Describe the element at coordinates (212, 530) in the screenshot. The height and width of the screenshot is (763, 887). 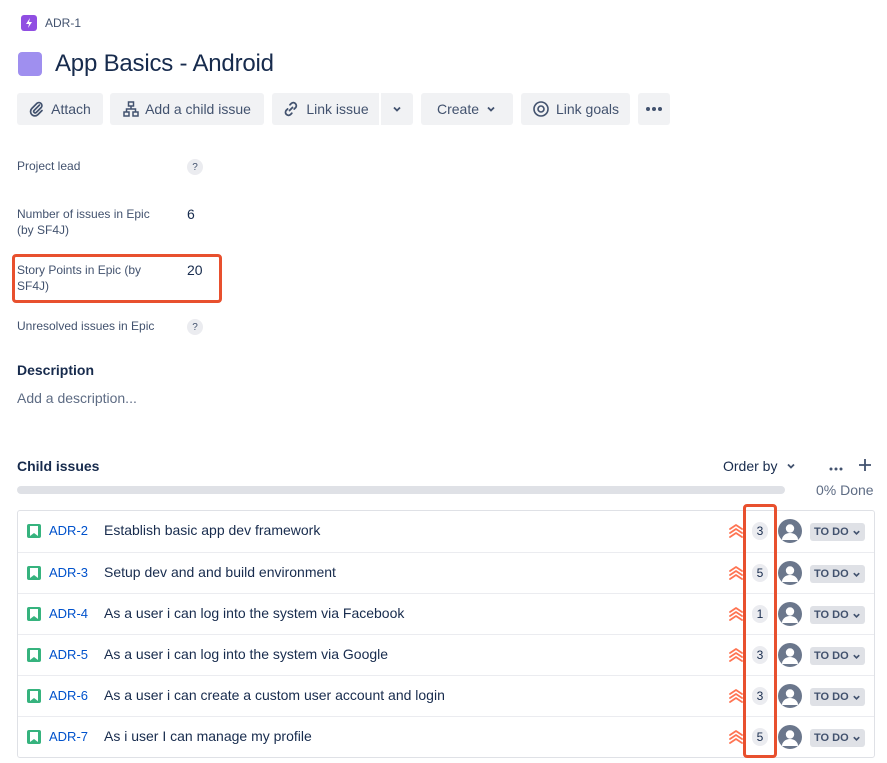
I see `issue-summary: Establish basic app dev framework` at that location.